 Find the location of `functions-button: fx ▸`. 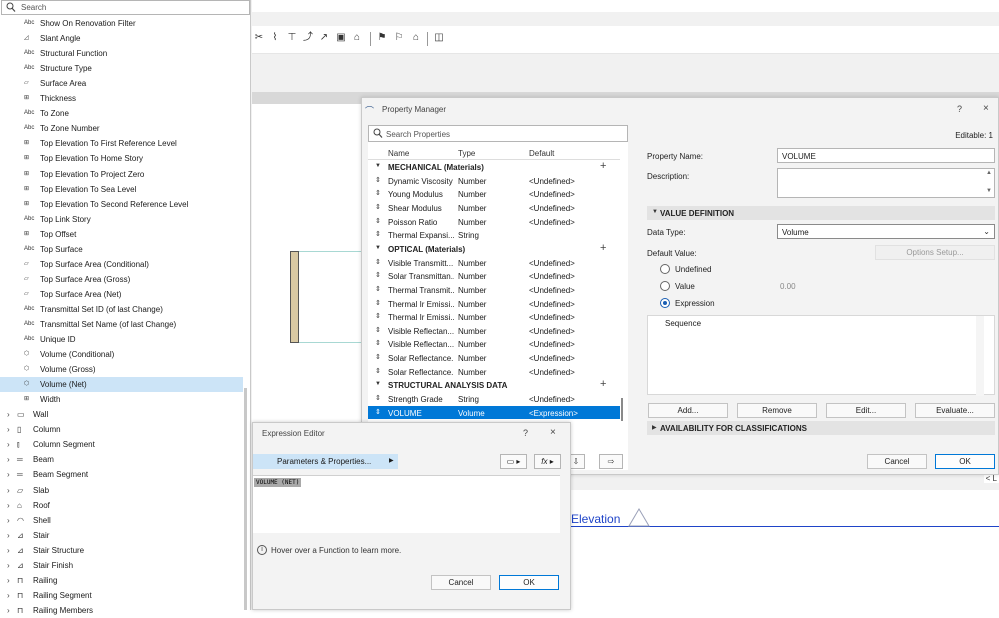

functions-button: fx ▸ is located at coordinates (547, 461).